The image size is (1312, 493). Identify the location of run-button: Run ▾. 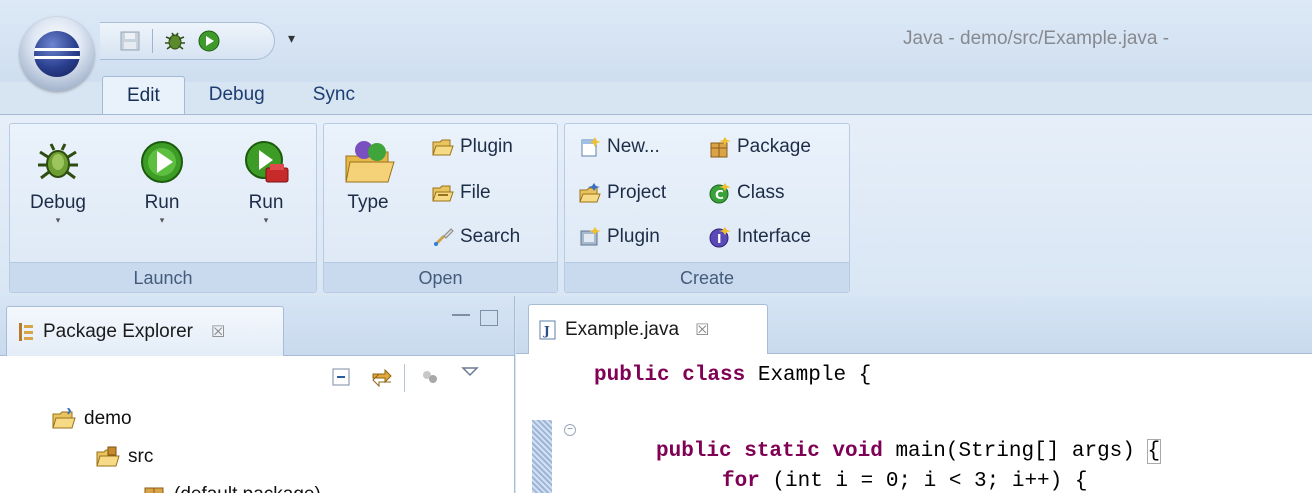
(162, 178).